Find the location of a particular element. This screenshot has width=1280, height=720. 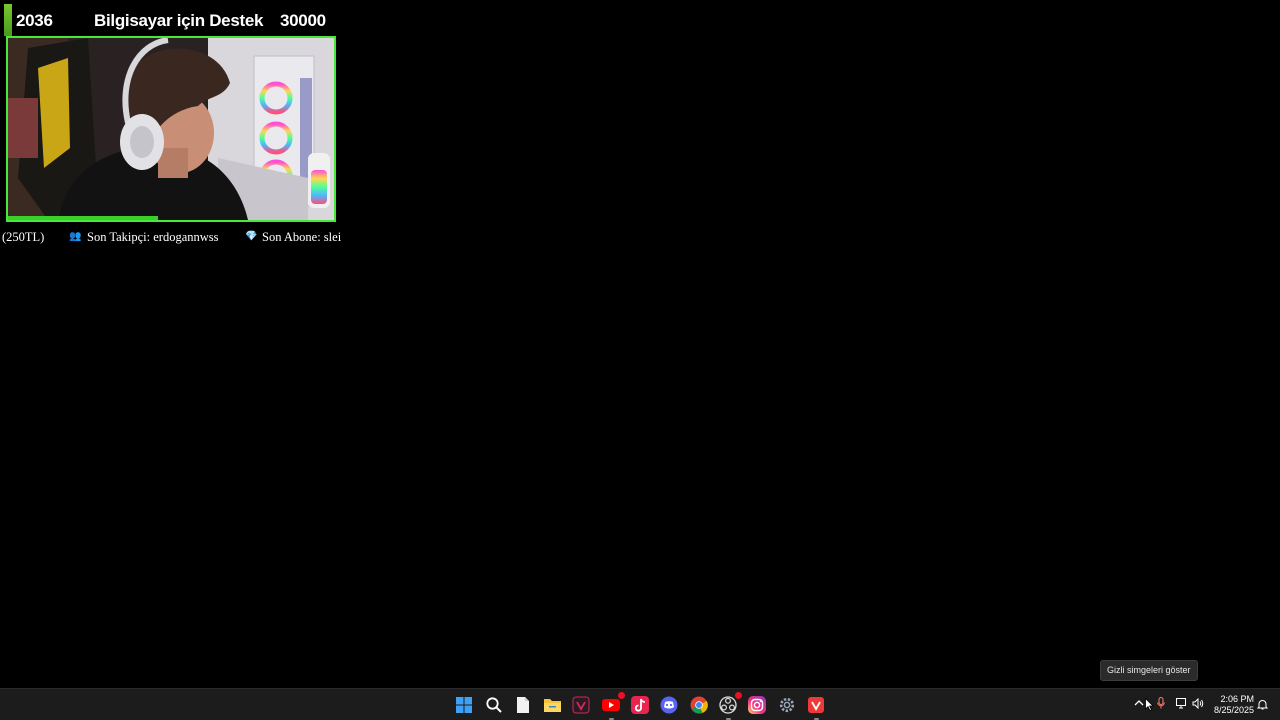

gear-icon is located at coordinates (787, 705).